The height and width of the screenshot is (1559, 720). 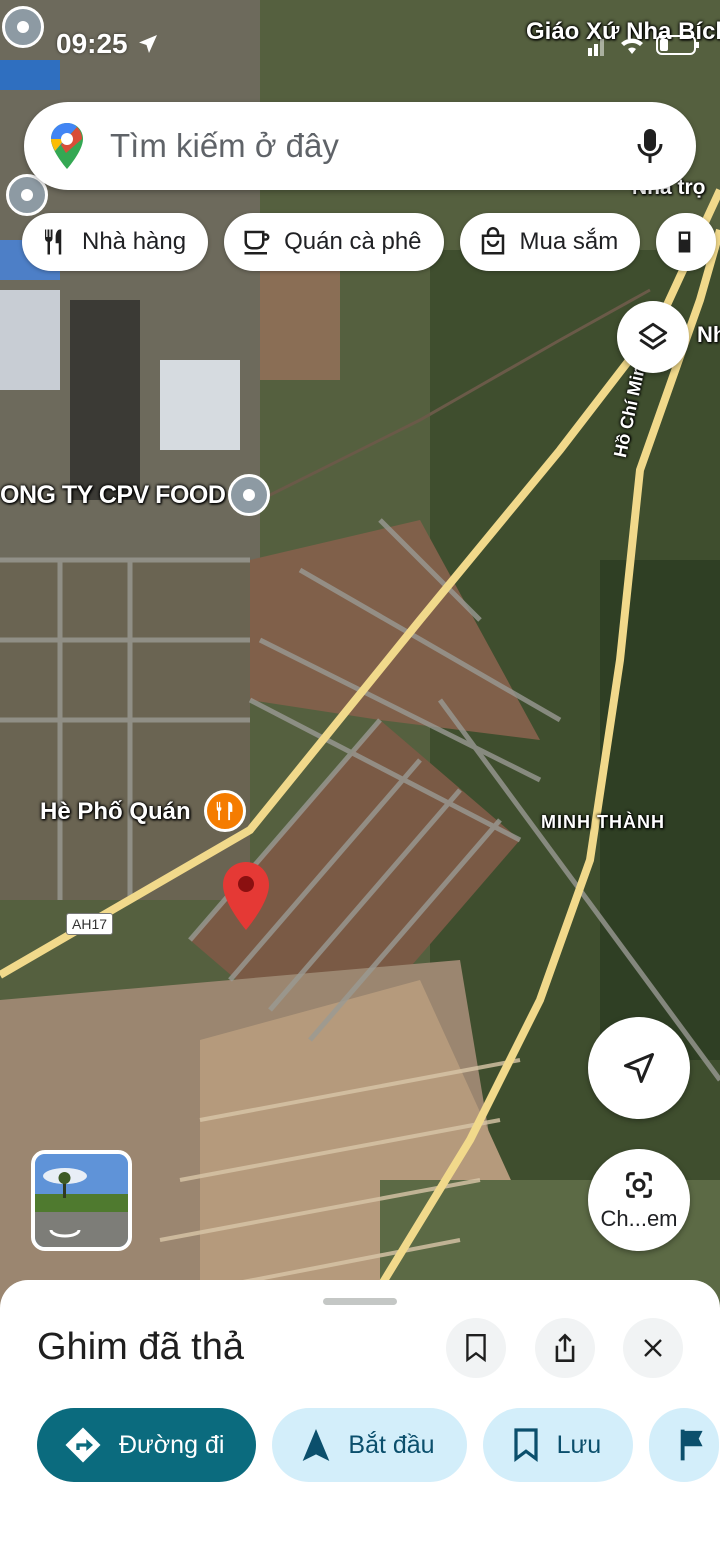 I want to click on chip-gas-station, so click(x=686, y=242).